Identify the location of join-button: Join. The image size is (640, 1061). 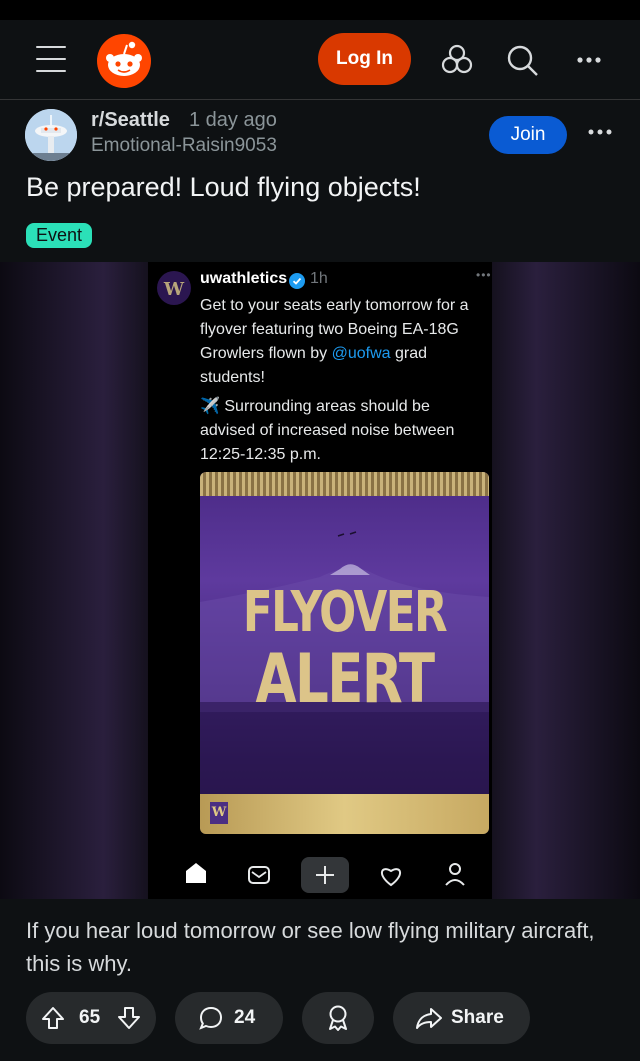
(528, 135).